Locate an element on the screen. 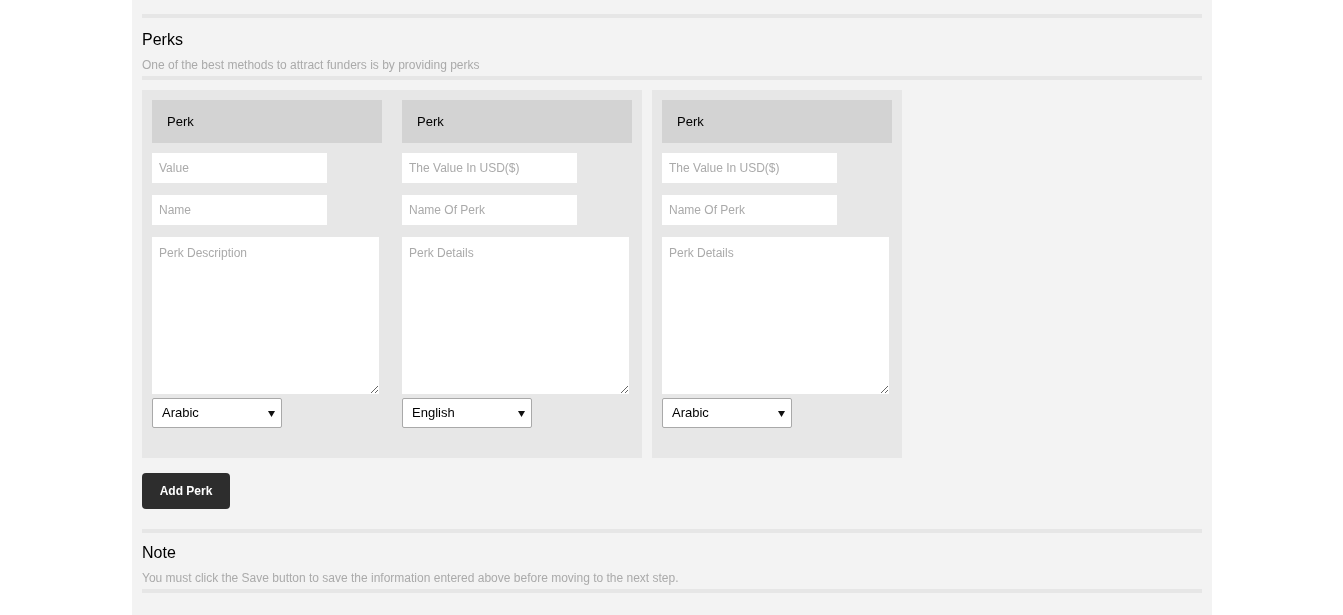  note-text: You must click the Save button to save the information entered above before moving to the next step. is located at coordinates (411, 578).